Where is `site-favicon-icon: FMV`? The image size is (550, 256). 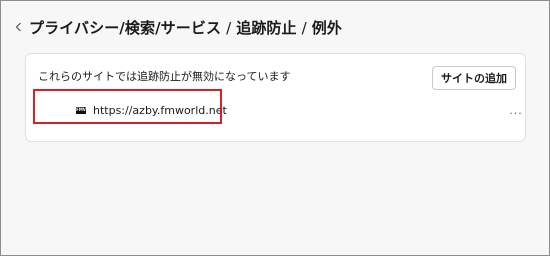 site-favicon-icon: FMV is located at coordinates (81, 110).